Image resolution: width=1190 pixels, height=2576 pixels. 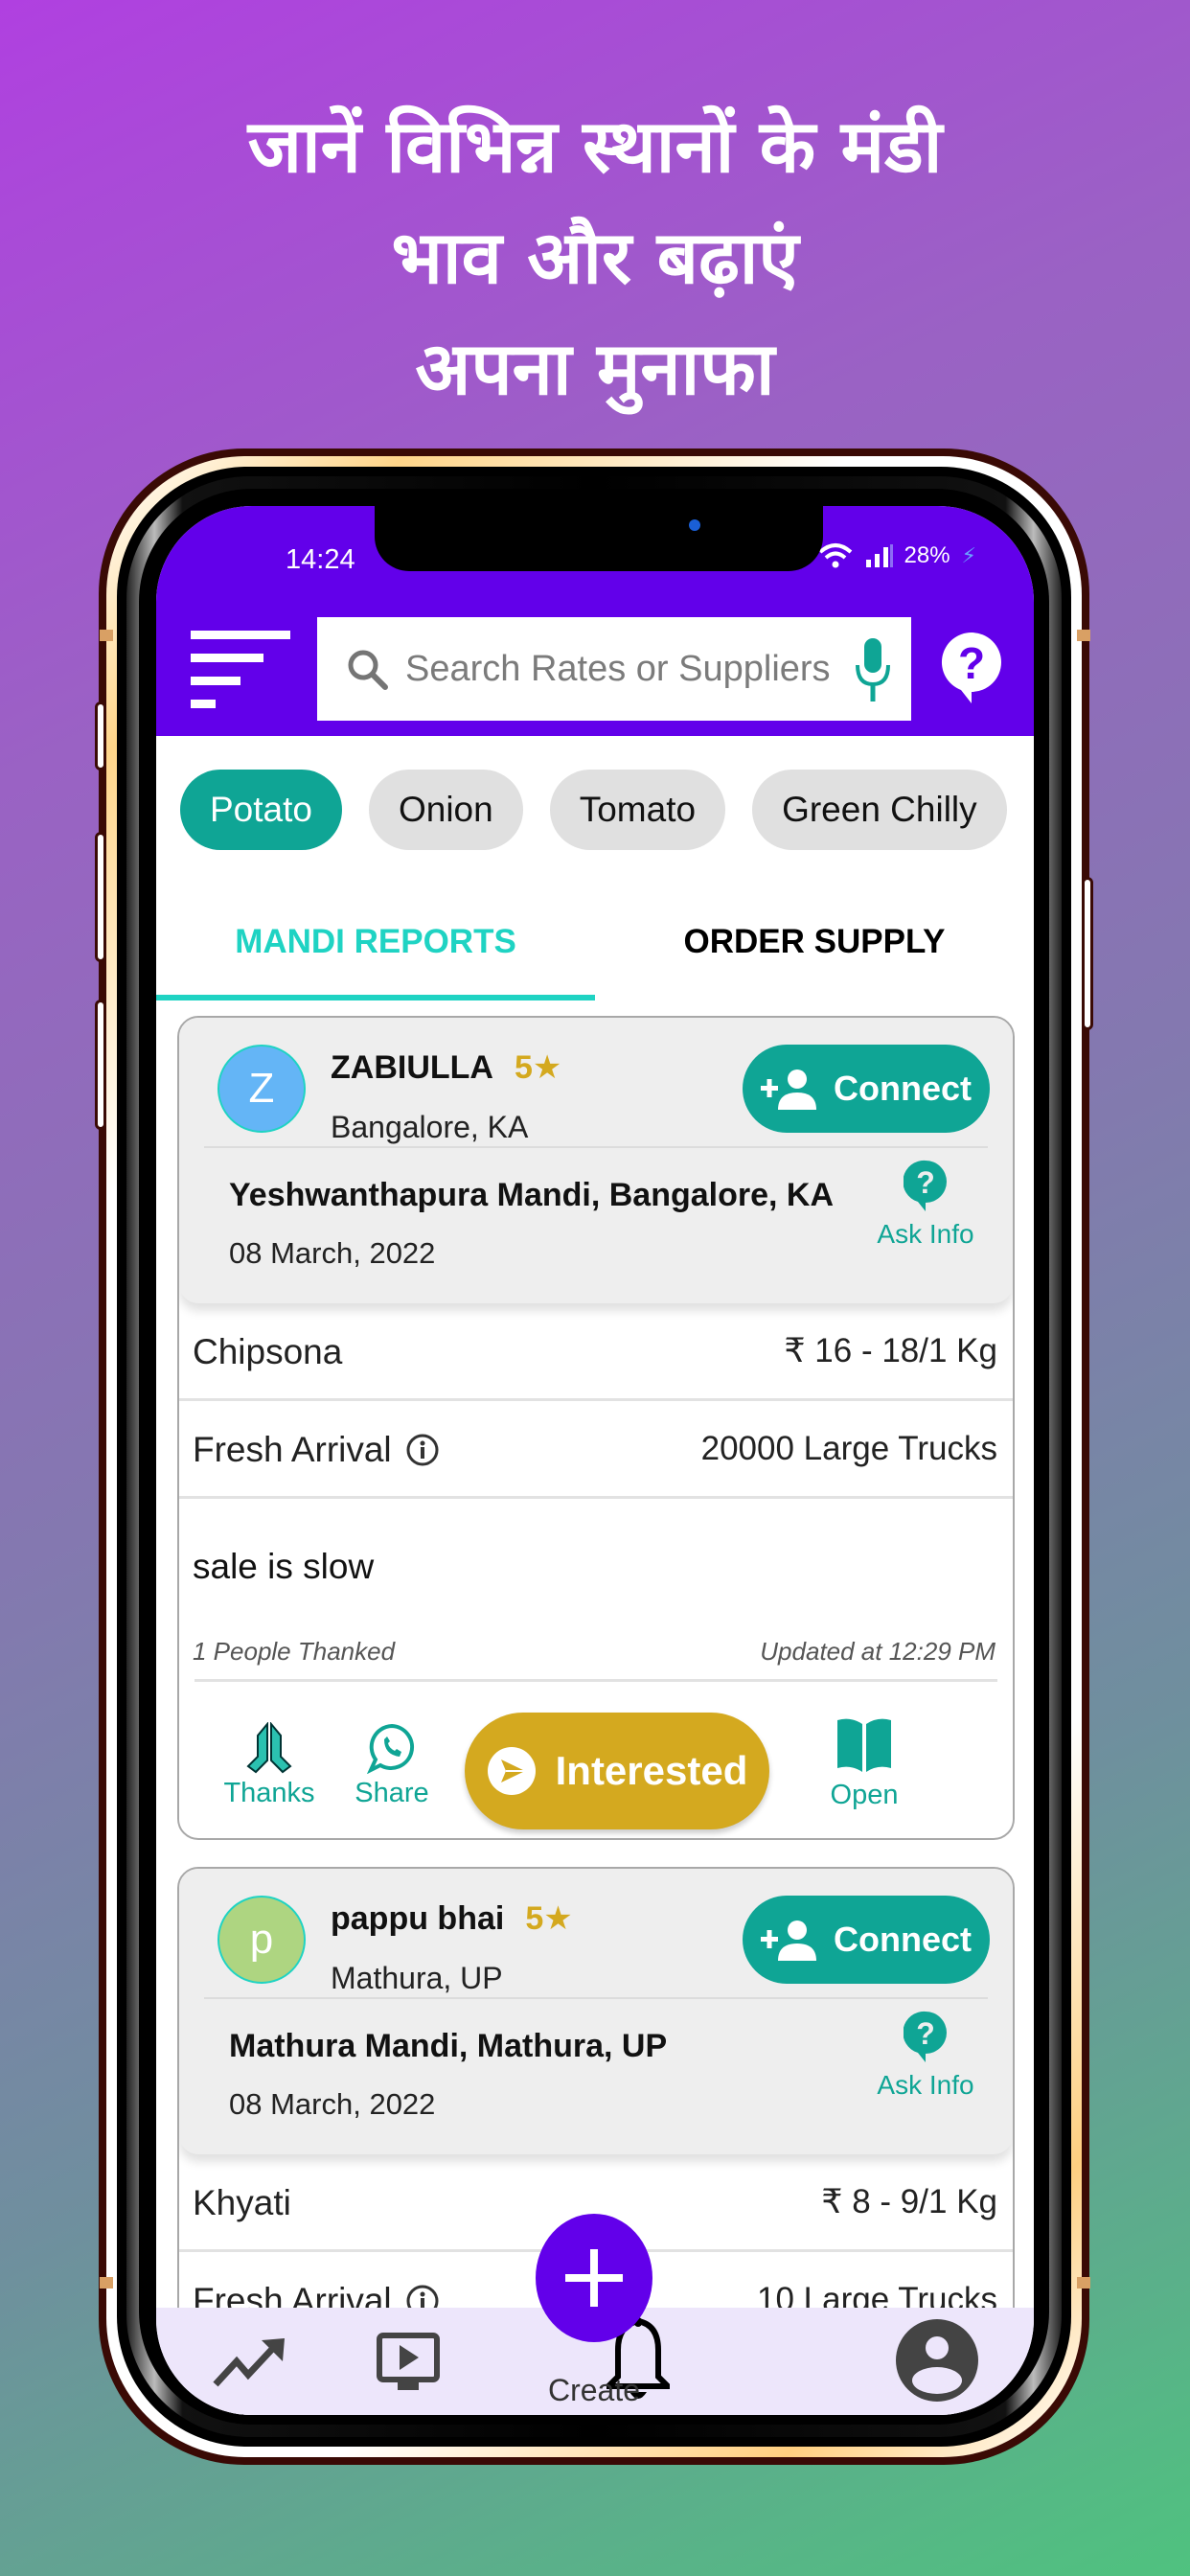 I want to click on thanked-count: 1 People Thanked, so click(x=295, y=1651).